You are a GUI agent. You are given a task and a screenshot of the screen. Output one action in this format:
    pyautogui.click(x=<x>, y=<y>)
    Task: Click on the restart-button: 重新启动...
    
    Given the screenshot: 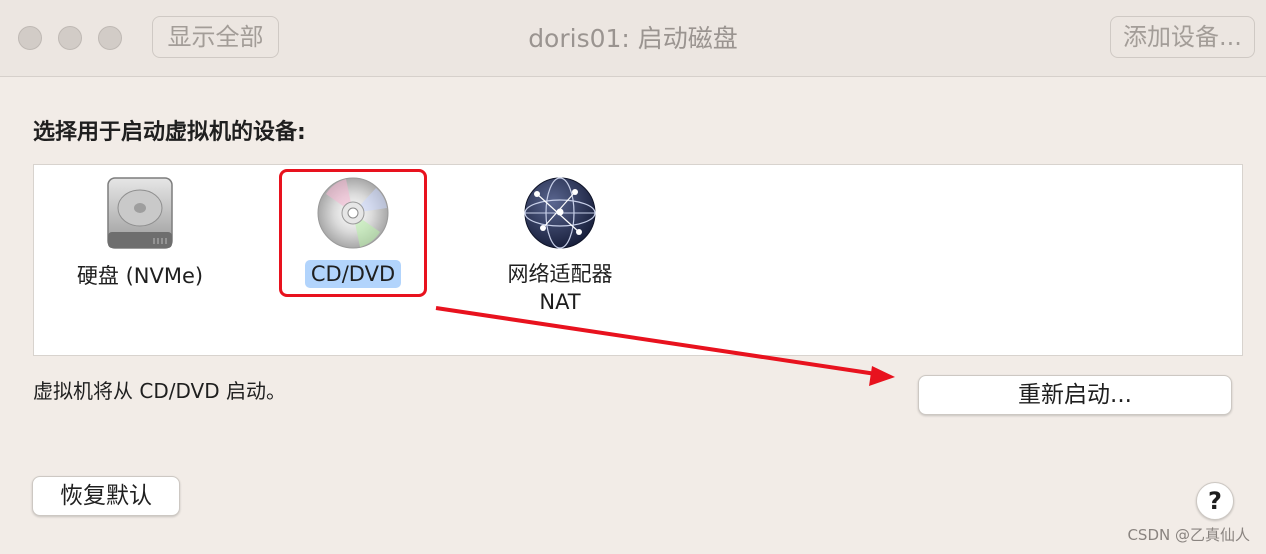 What is the action you would take?
    pyautogui.click(x=1075, y=395)
    